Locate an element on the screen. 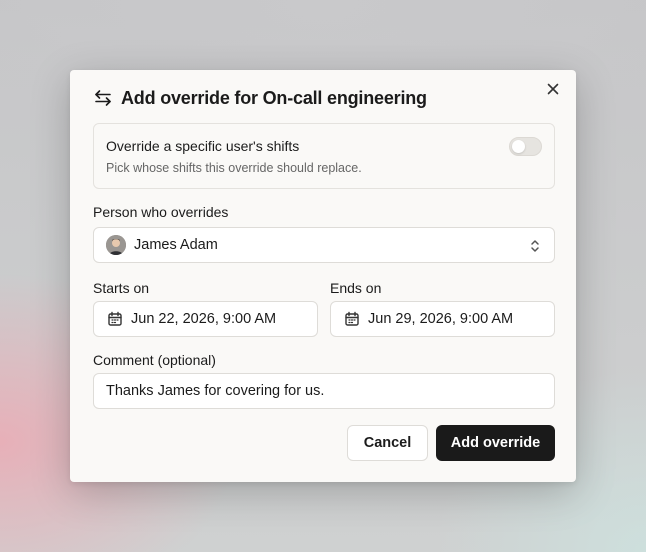 The width and height of the screenshot is (646, 552). ends-date-picker: Jun 29, 2026, 9:00 AM is located at coordinates (442, 319).